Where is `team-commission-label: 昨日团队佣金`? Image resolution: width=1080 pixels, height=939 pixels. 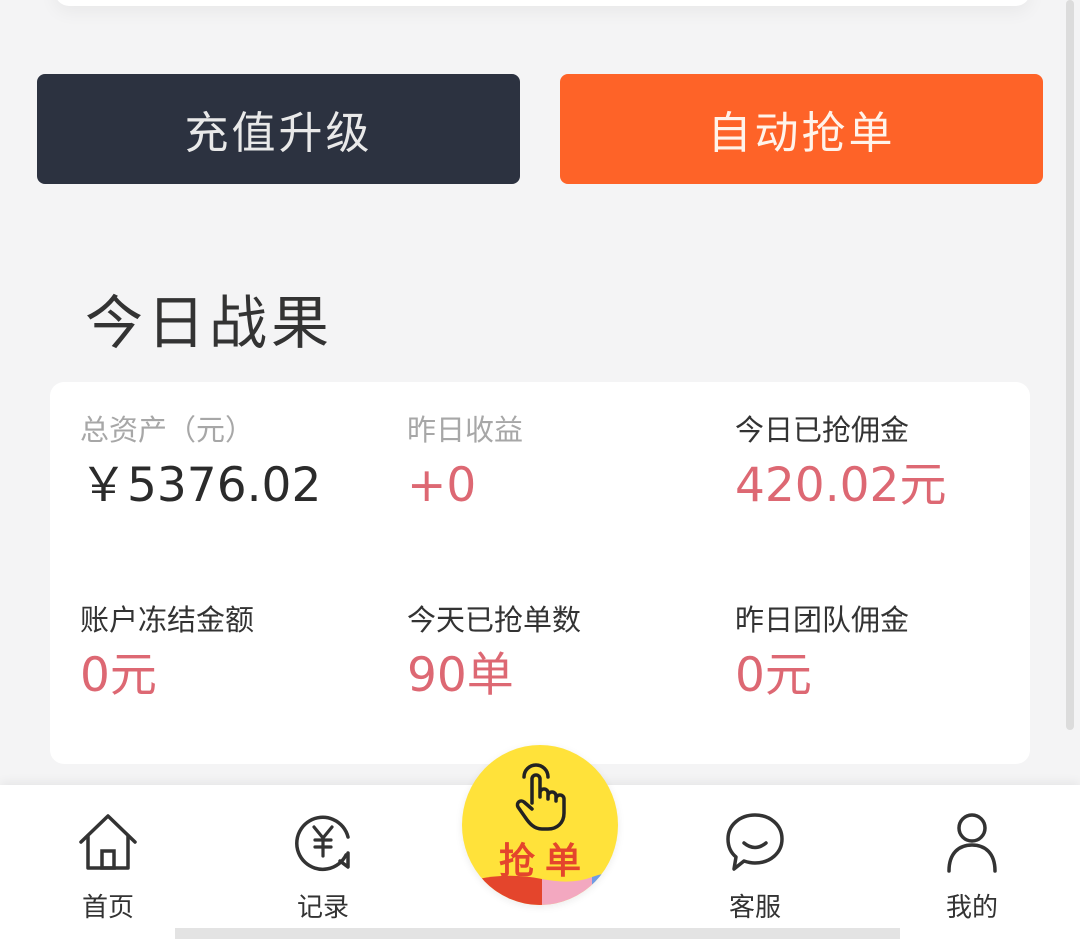
team-commission-label: 昨日团队佣金 is located at coordinates (822, 620).